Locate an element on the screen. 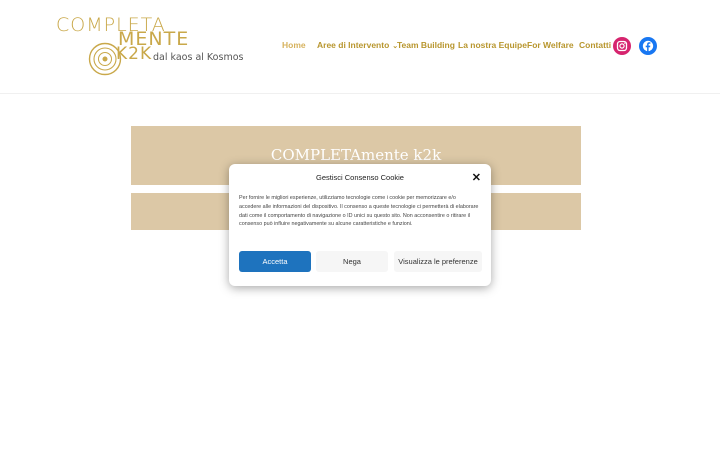  logo-tagline: dal kaos al Kosmos is located at coordinates (198, 57).